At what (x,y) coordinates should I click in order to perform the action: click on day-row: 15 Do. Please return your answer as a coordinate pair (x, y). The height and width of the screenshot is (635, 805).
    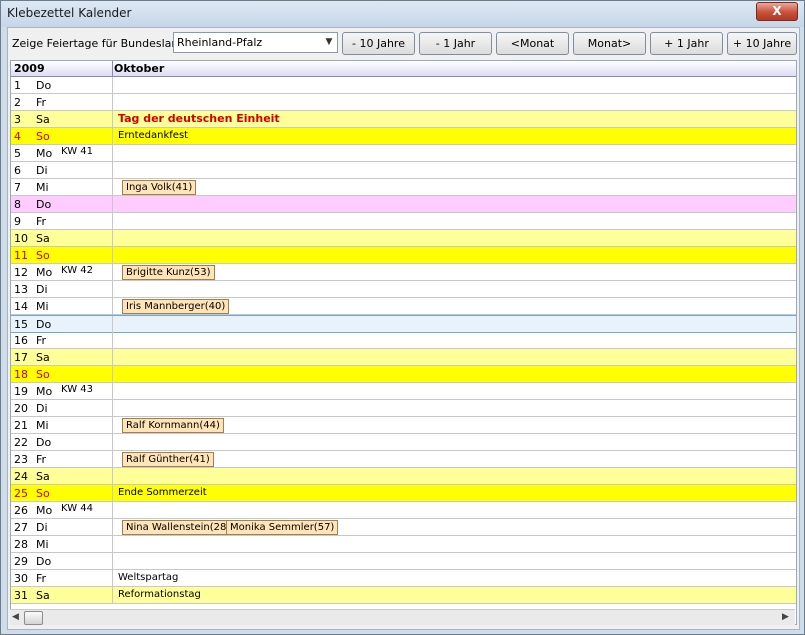
    Looking at the image, I should click on (403, 324).